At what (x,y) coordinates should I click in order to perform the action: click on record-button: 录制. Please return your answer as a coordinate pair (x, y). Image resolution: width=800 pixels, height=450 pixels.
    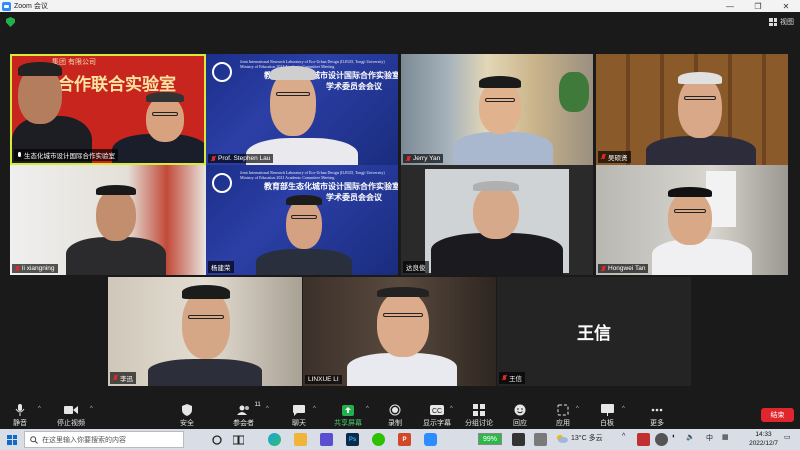
    Looking at the image, I should click on (395, 416).